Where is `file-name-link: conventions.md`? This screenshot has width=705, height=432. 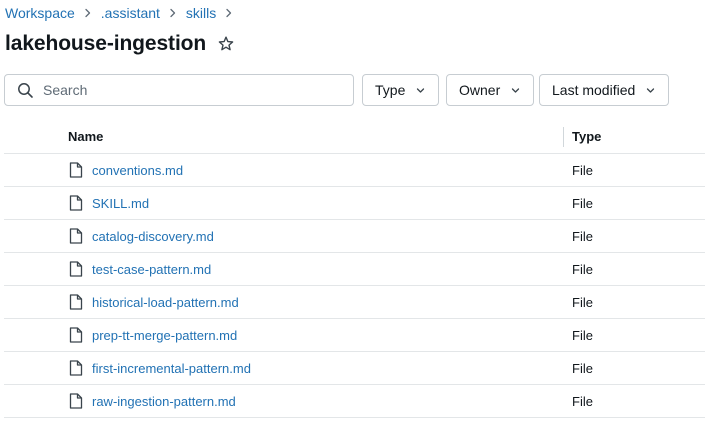 file-name-link: conventions.md is located at coordinates (137, 170).